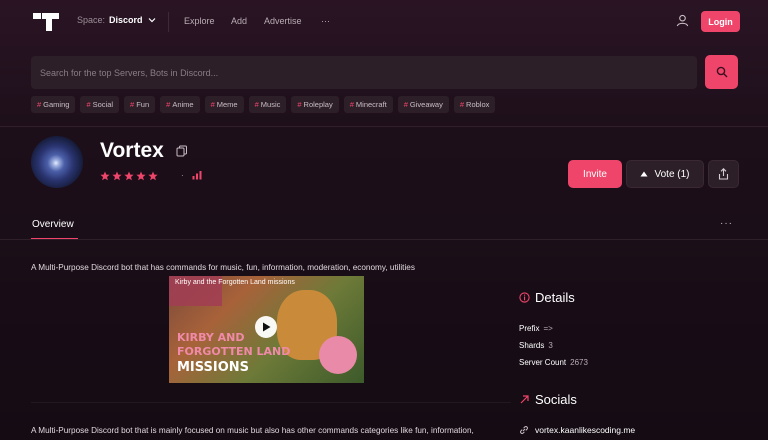  What do you see at coordinates (585, 430) in the screenshot?
I see `social-link-text: vortex.kaanlikescoding.me` at bounding box center [585, 430].